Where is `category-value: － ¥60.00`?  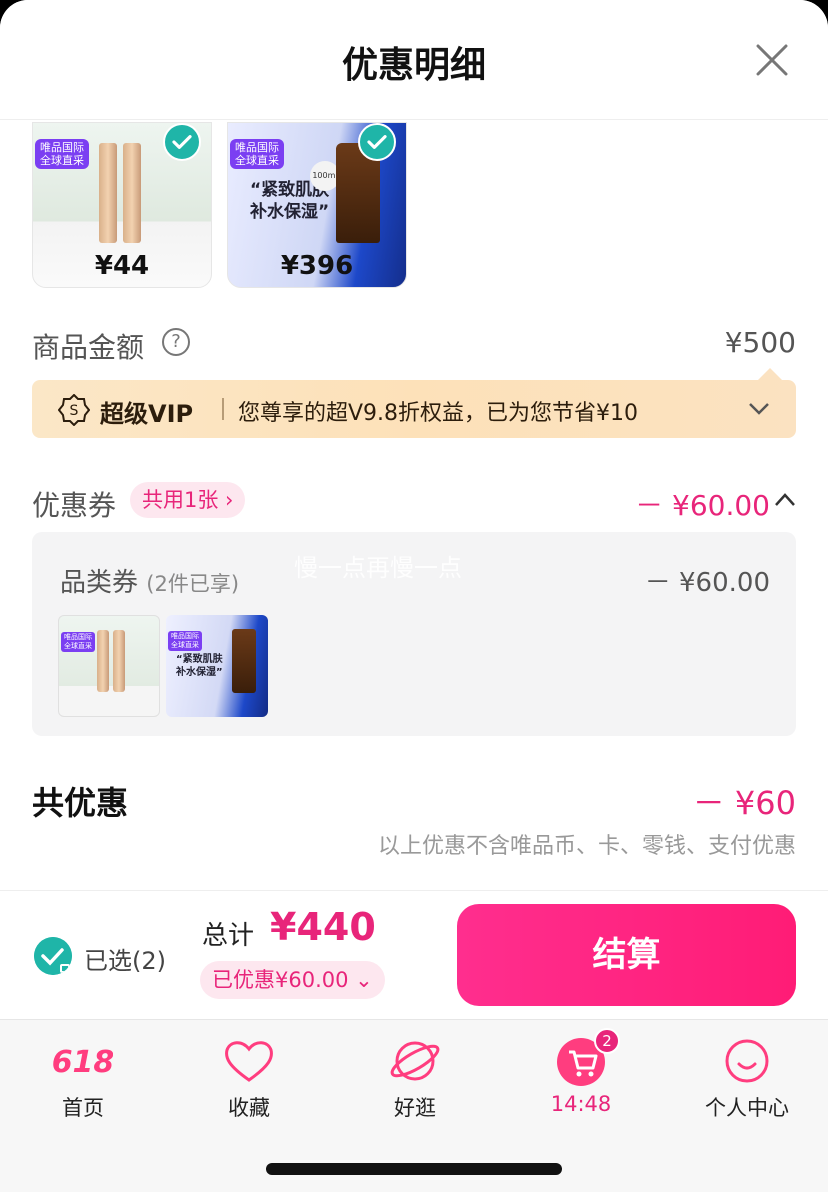 category-value: － ¥60.00 is located at coordinates (707, 583).